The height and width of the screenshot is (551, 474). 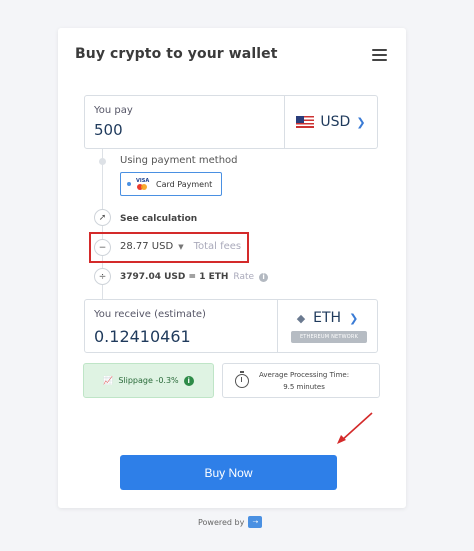 I want to click on buy-now-button: Buy Now, so click(x=228, y=472).